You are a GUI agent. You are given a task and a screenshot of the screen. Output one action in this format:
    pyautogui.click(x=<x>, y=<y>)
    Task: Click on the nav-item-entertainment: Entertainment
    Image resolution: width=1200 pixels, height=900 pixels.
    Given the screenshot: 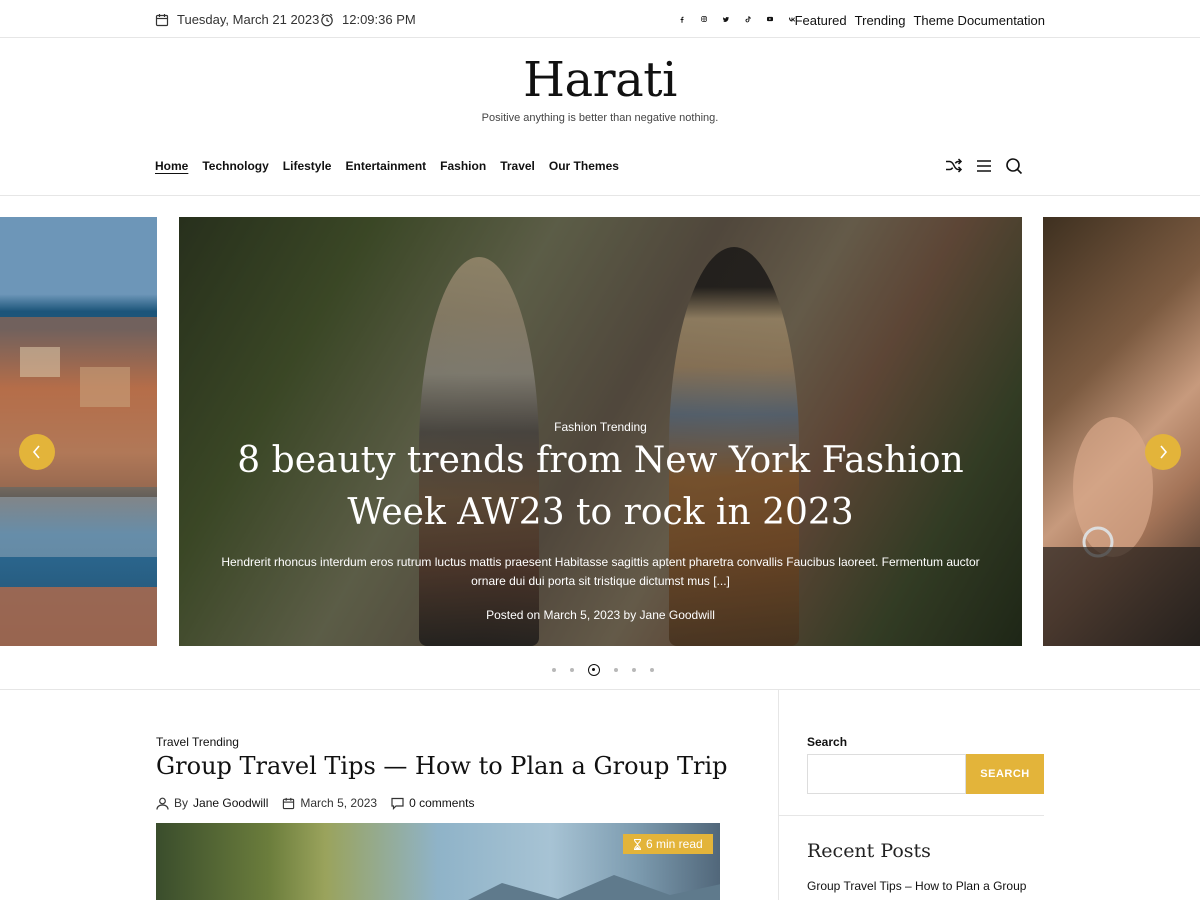 What is the action you would take?
    pyautogui.click(x=385, y=166)
    